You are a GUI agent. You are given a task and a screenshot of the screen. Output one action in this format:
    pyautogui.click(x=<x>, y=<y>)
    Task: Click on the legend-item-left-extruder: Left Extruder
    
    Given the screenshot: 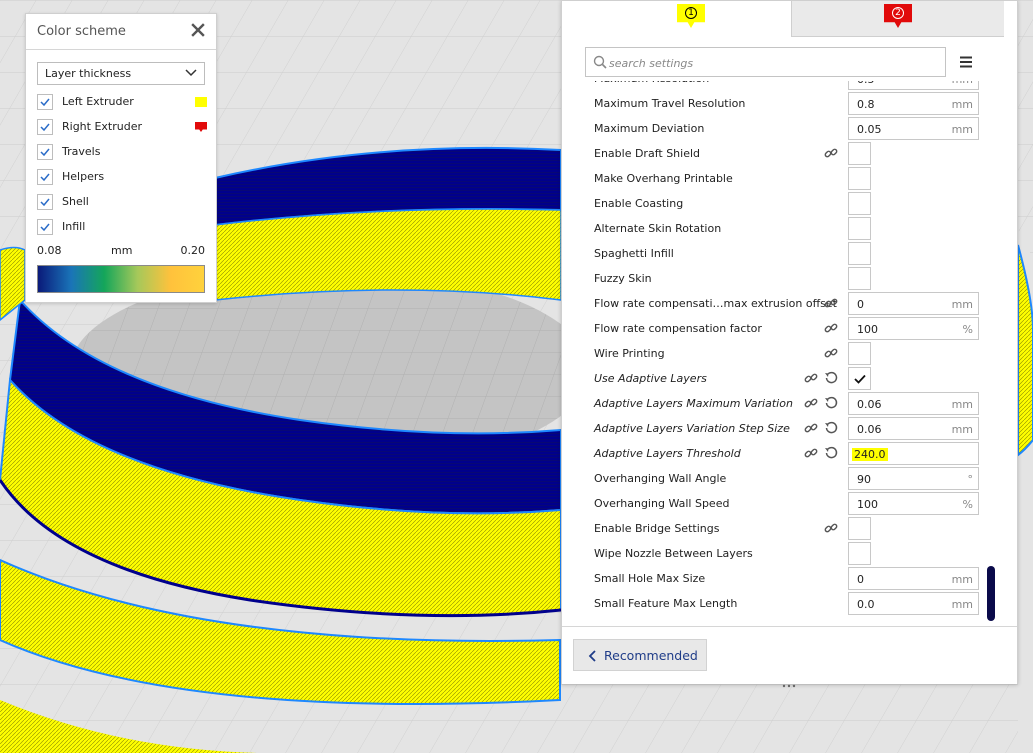 What is the action you would take?
    pyautogui.click(x=122, y=102)
    